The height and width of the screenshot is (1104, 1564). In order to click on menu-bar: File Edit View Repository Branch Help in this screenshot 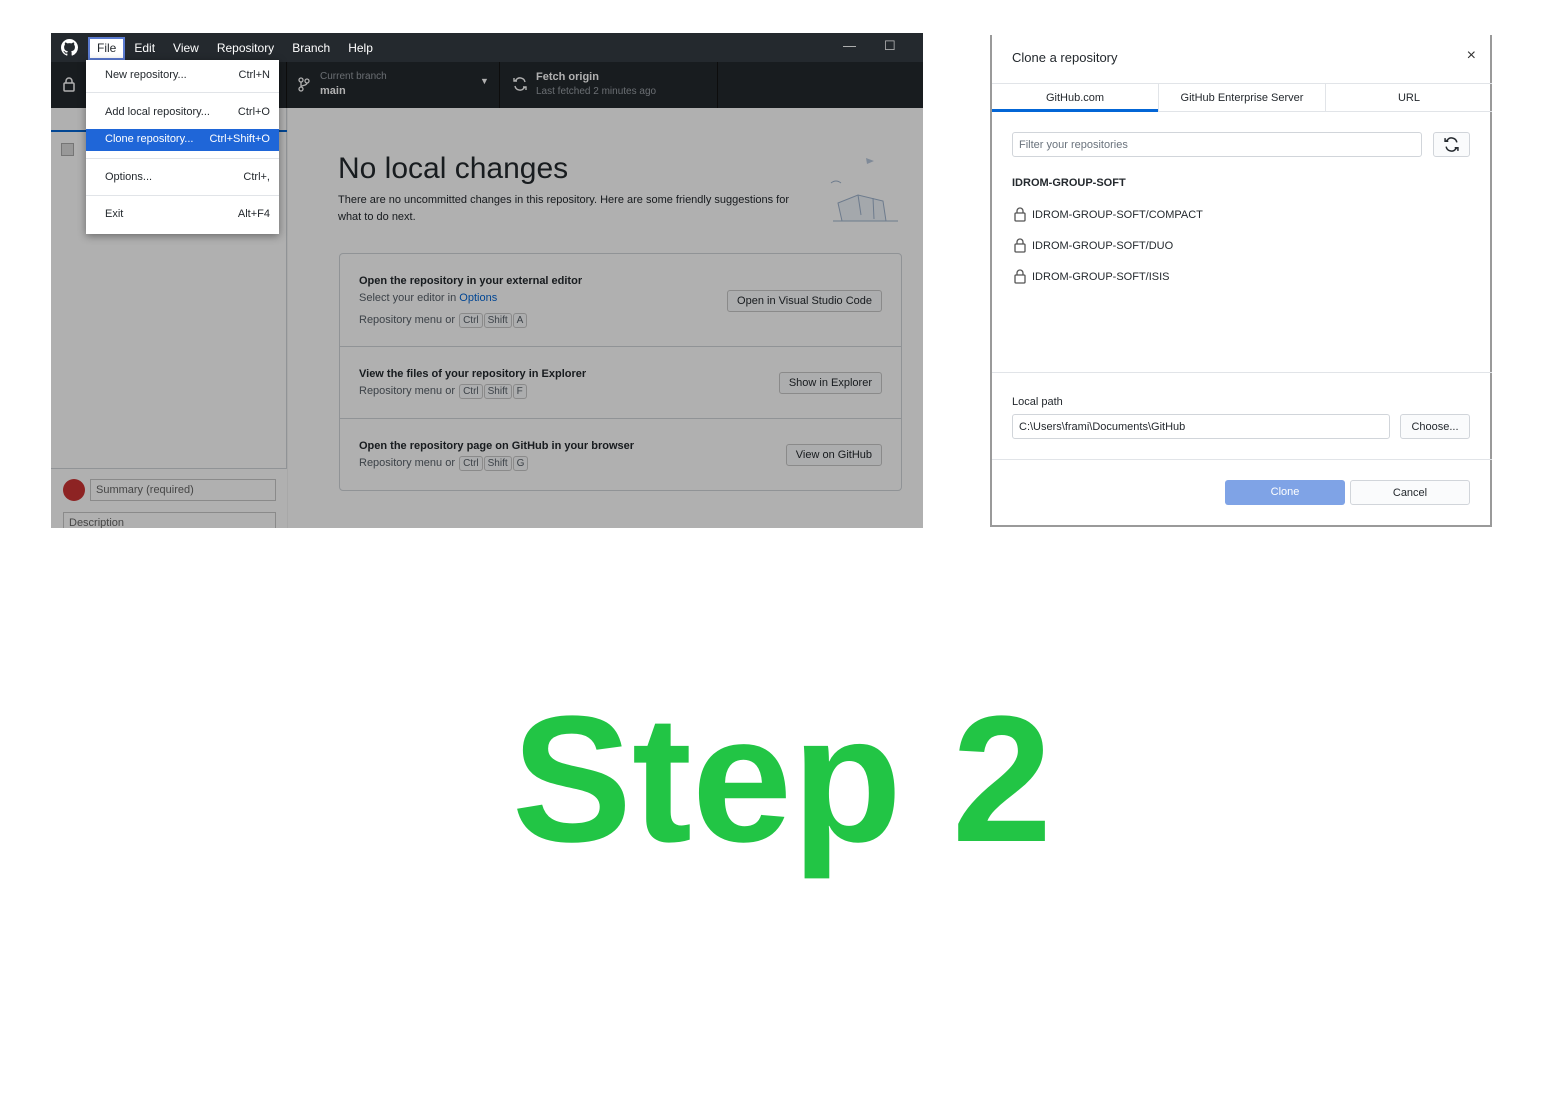, I will do `click(235, 48)`.